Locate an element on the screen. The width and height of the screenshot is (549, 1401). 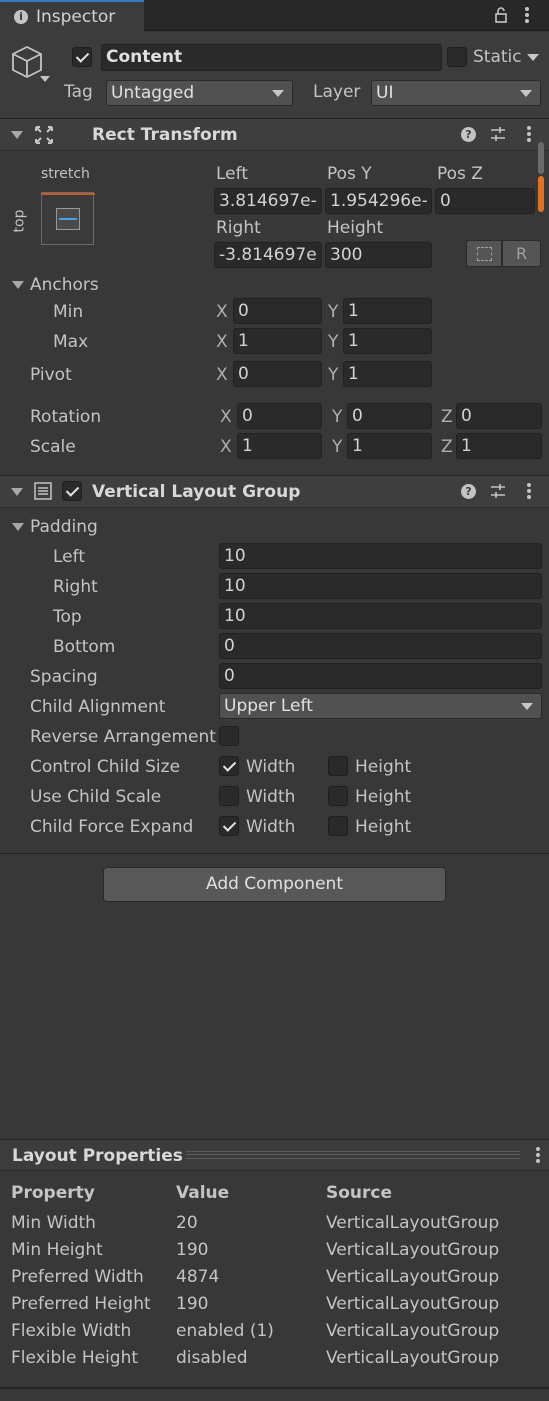
child-alignment-dropdown: Upper Left is located at coordinates (380, 706).